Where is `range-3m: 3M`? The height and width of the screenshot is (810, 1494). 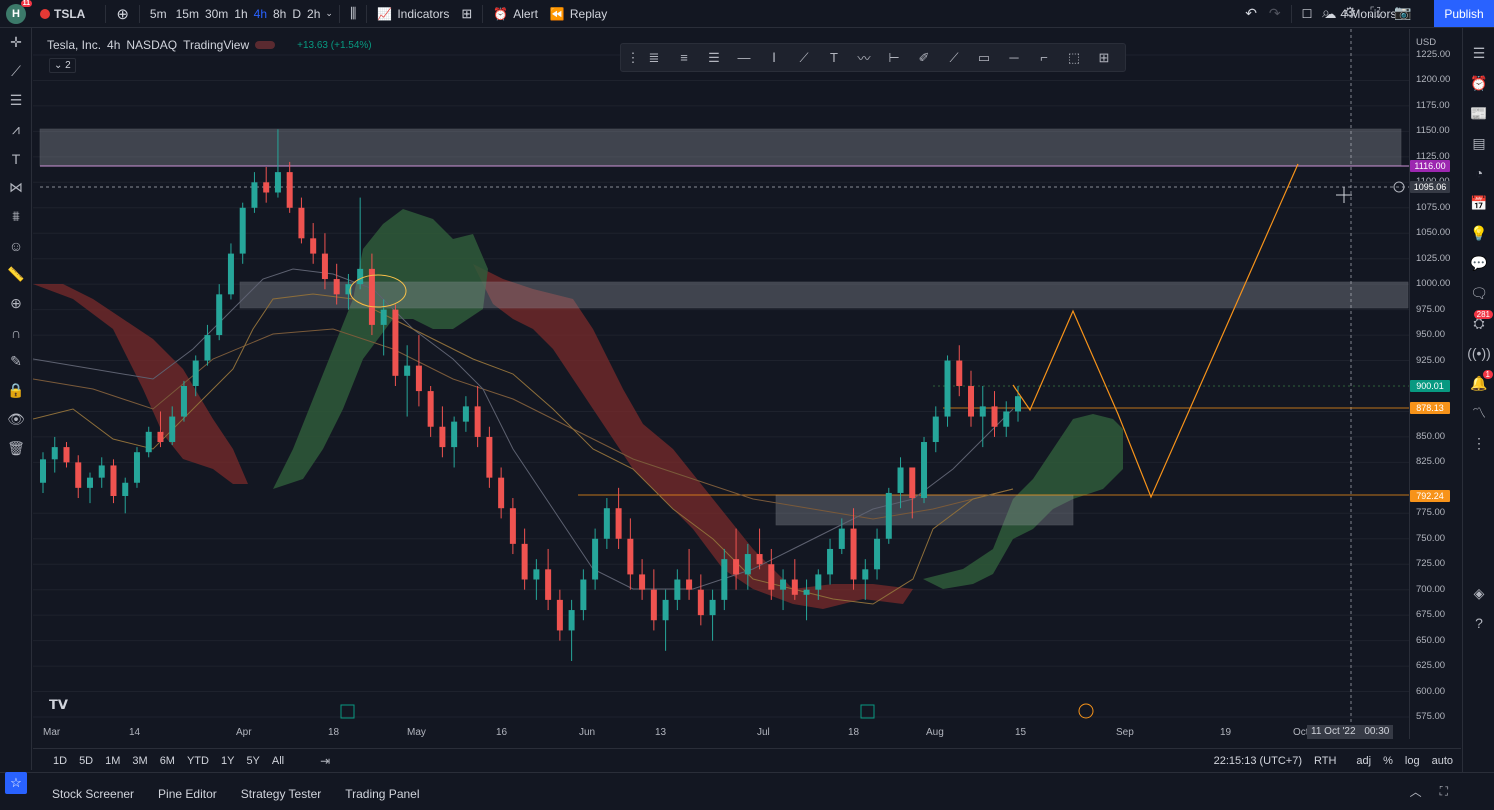 range-3m: 3M is located at coordinates (139, 761).